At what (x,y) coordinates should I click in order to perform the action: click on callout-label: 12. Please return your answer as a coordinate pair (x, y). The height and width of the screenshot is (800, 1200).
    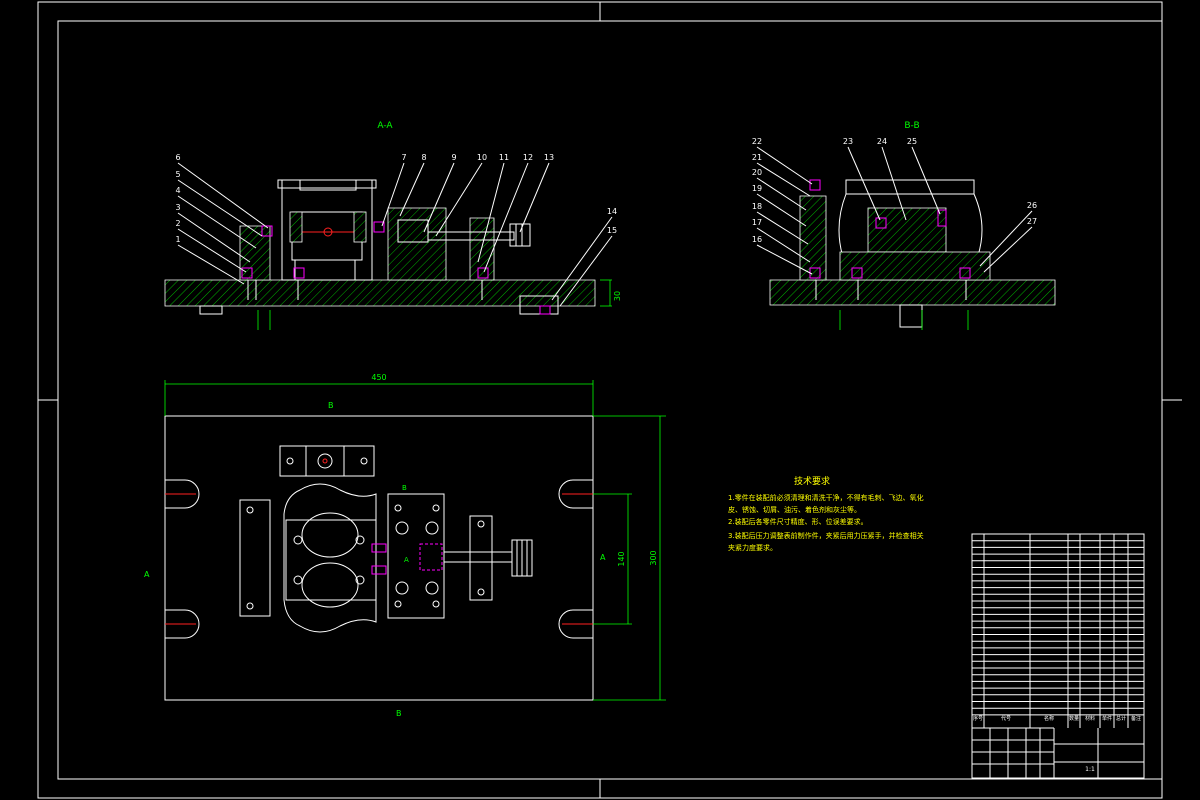
    Looking at the image, I should click on (528, 157).